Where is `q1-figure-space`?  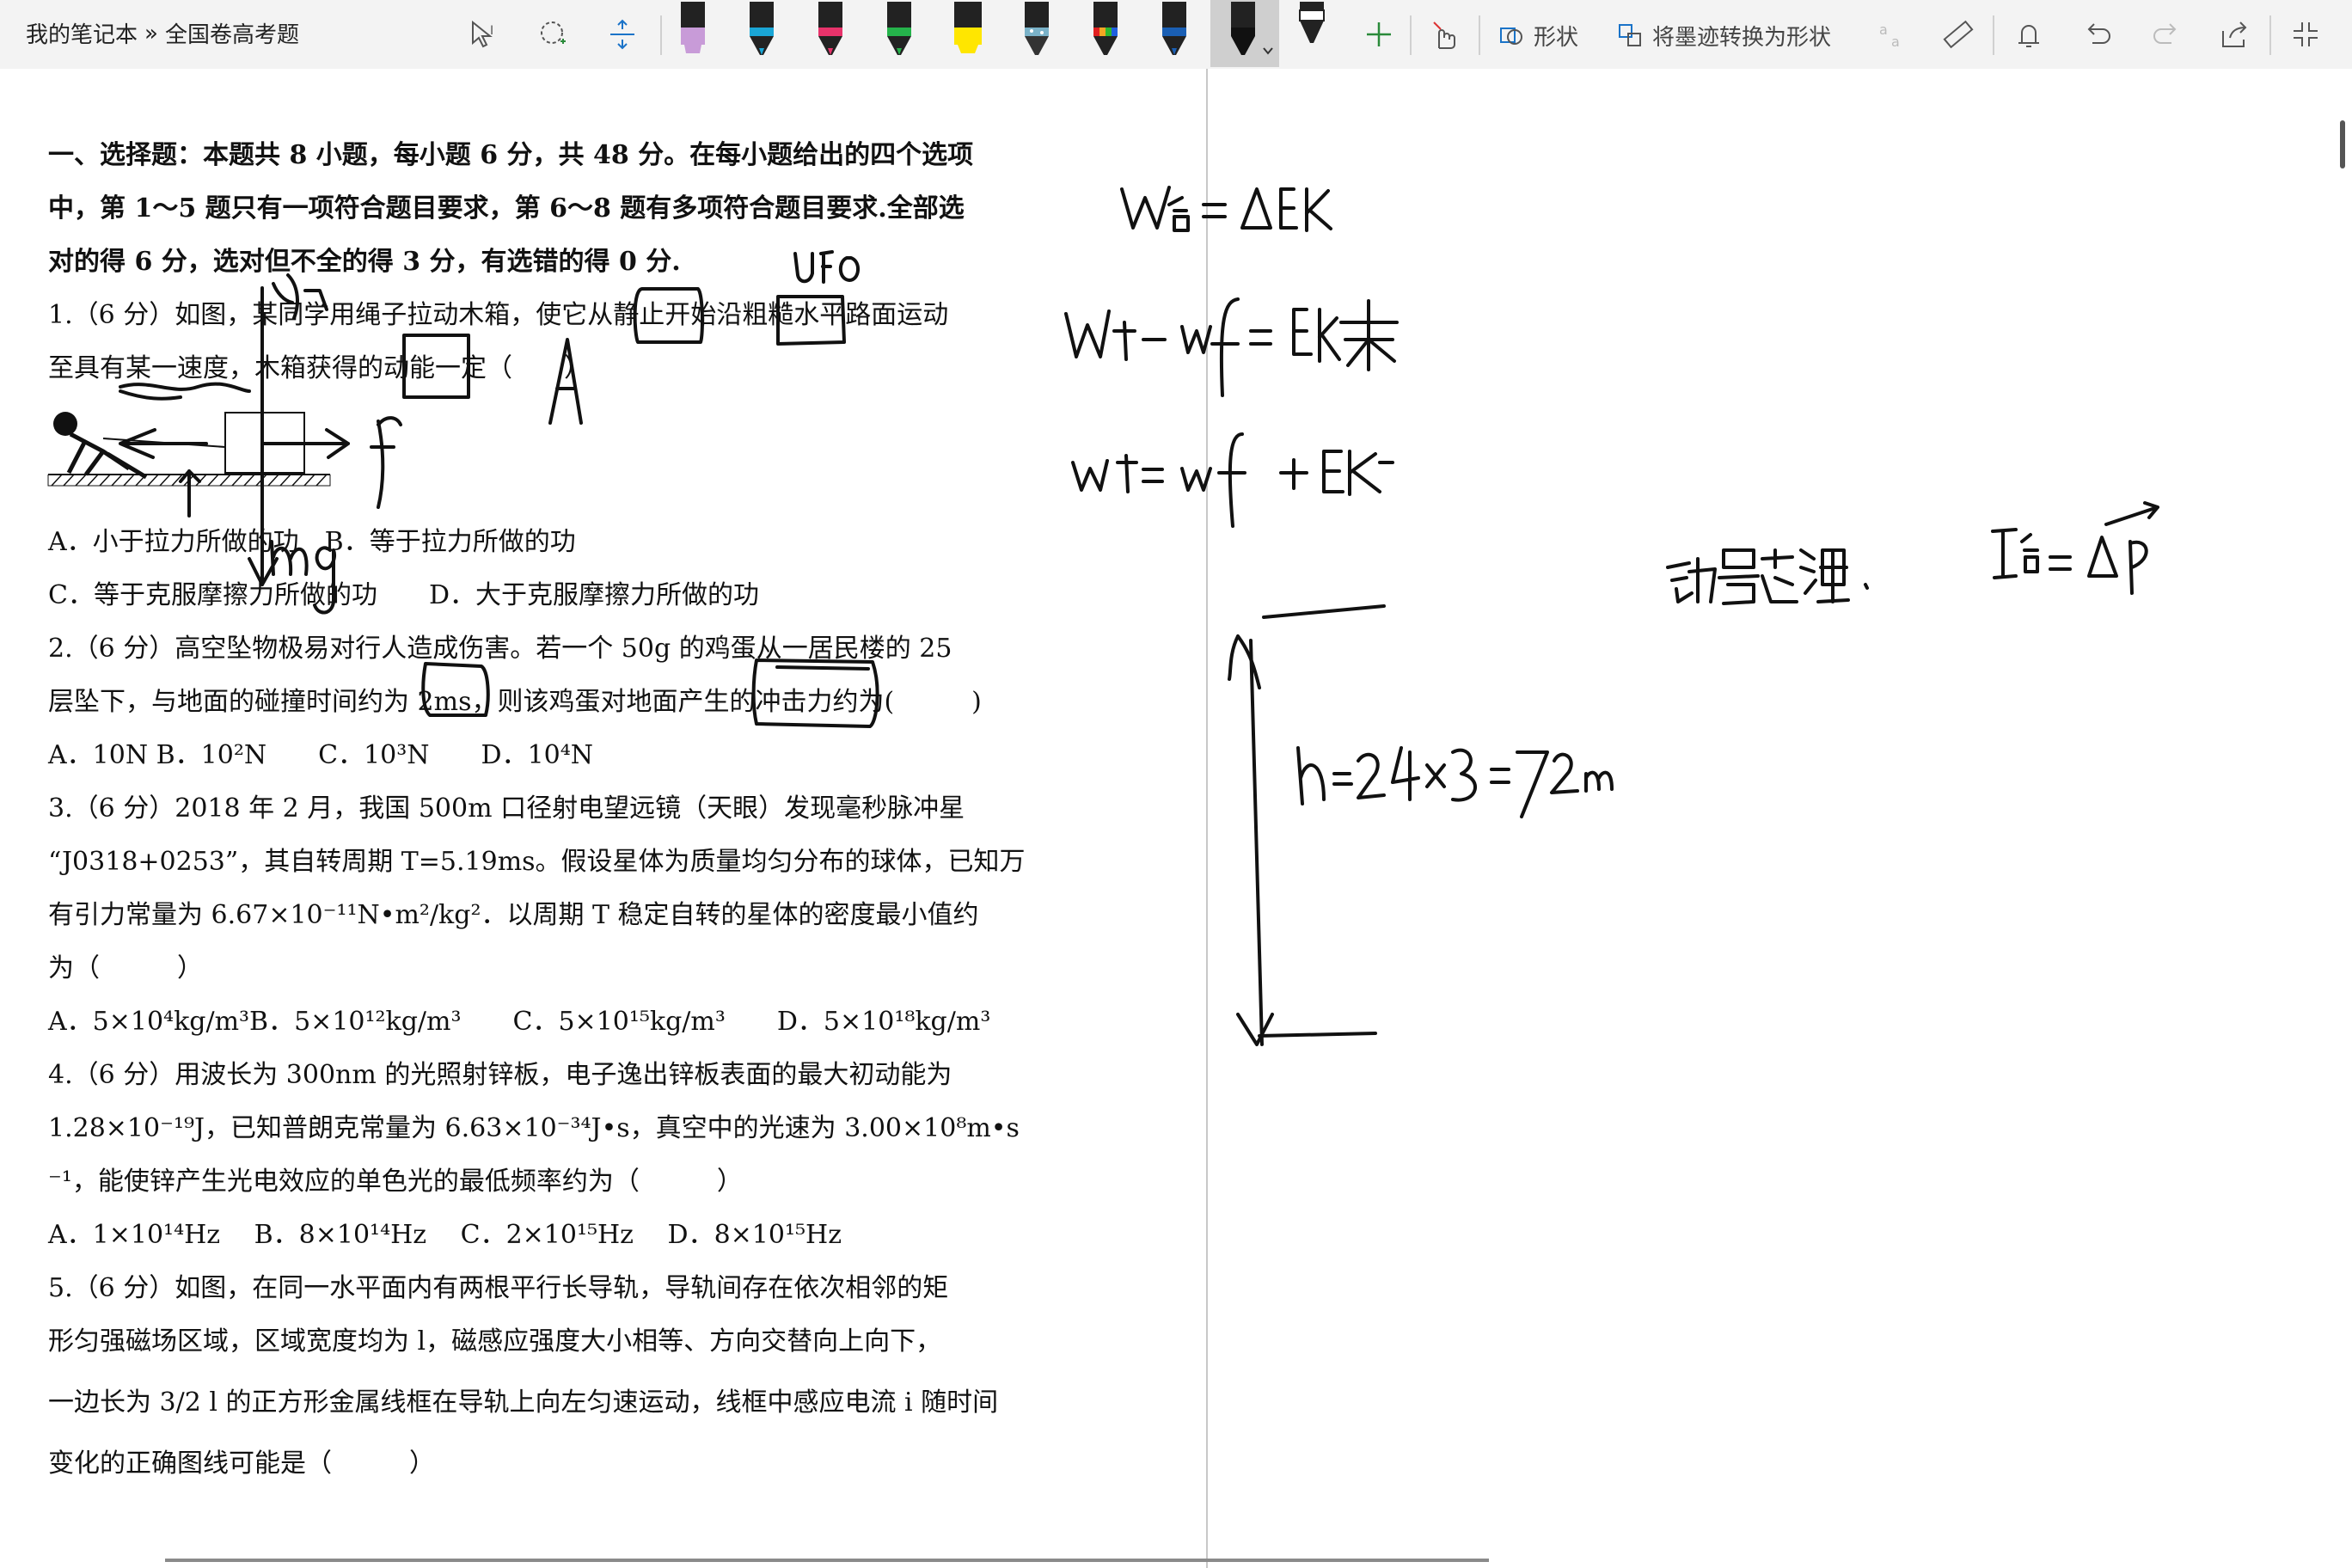
q1-figure-space is located at coordinates (525, 456).